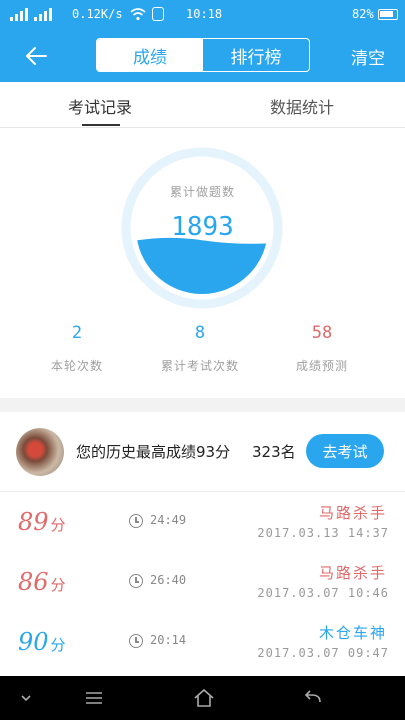 This screenshot has height=720, width=405. I want to click on stat-label: 本轮次数, so click(76, 366).